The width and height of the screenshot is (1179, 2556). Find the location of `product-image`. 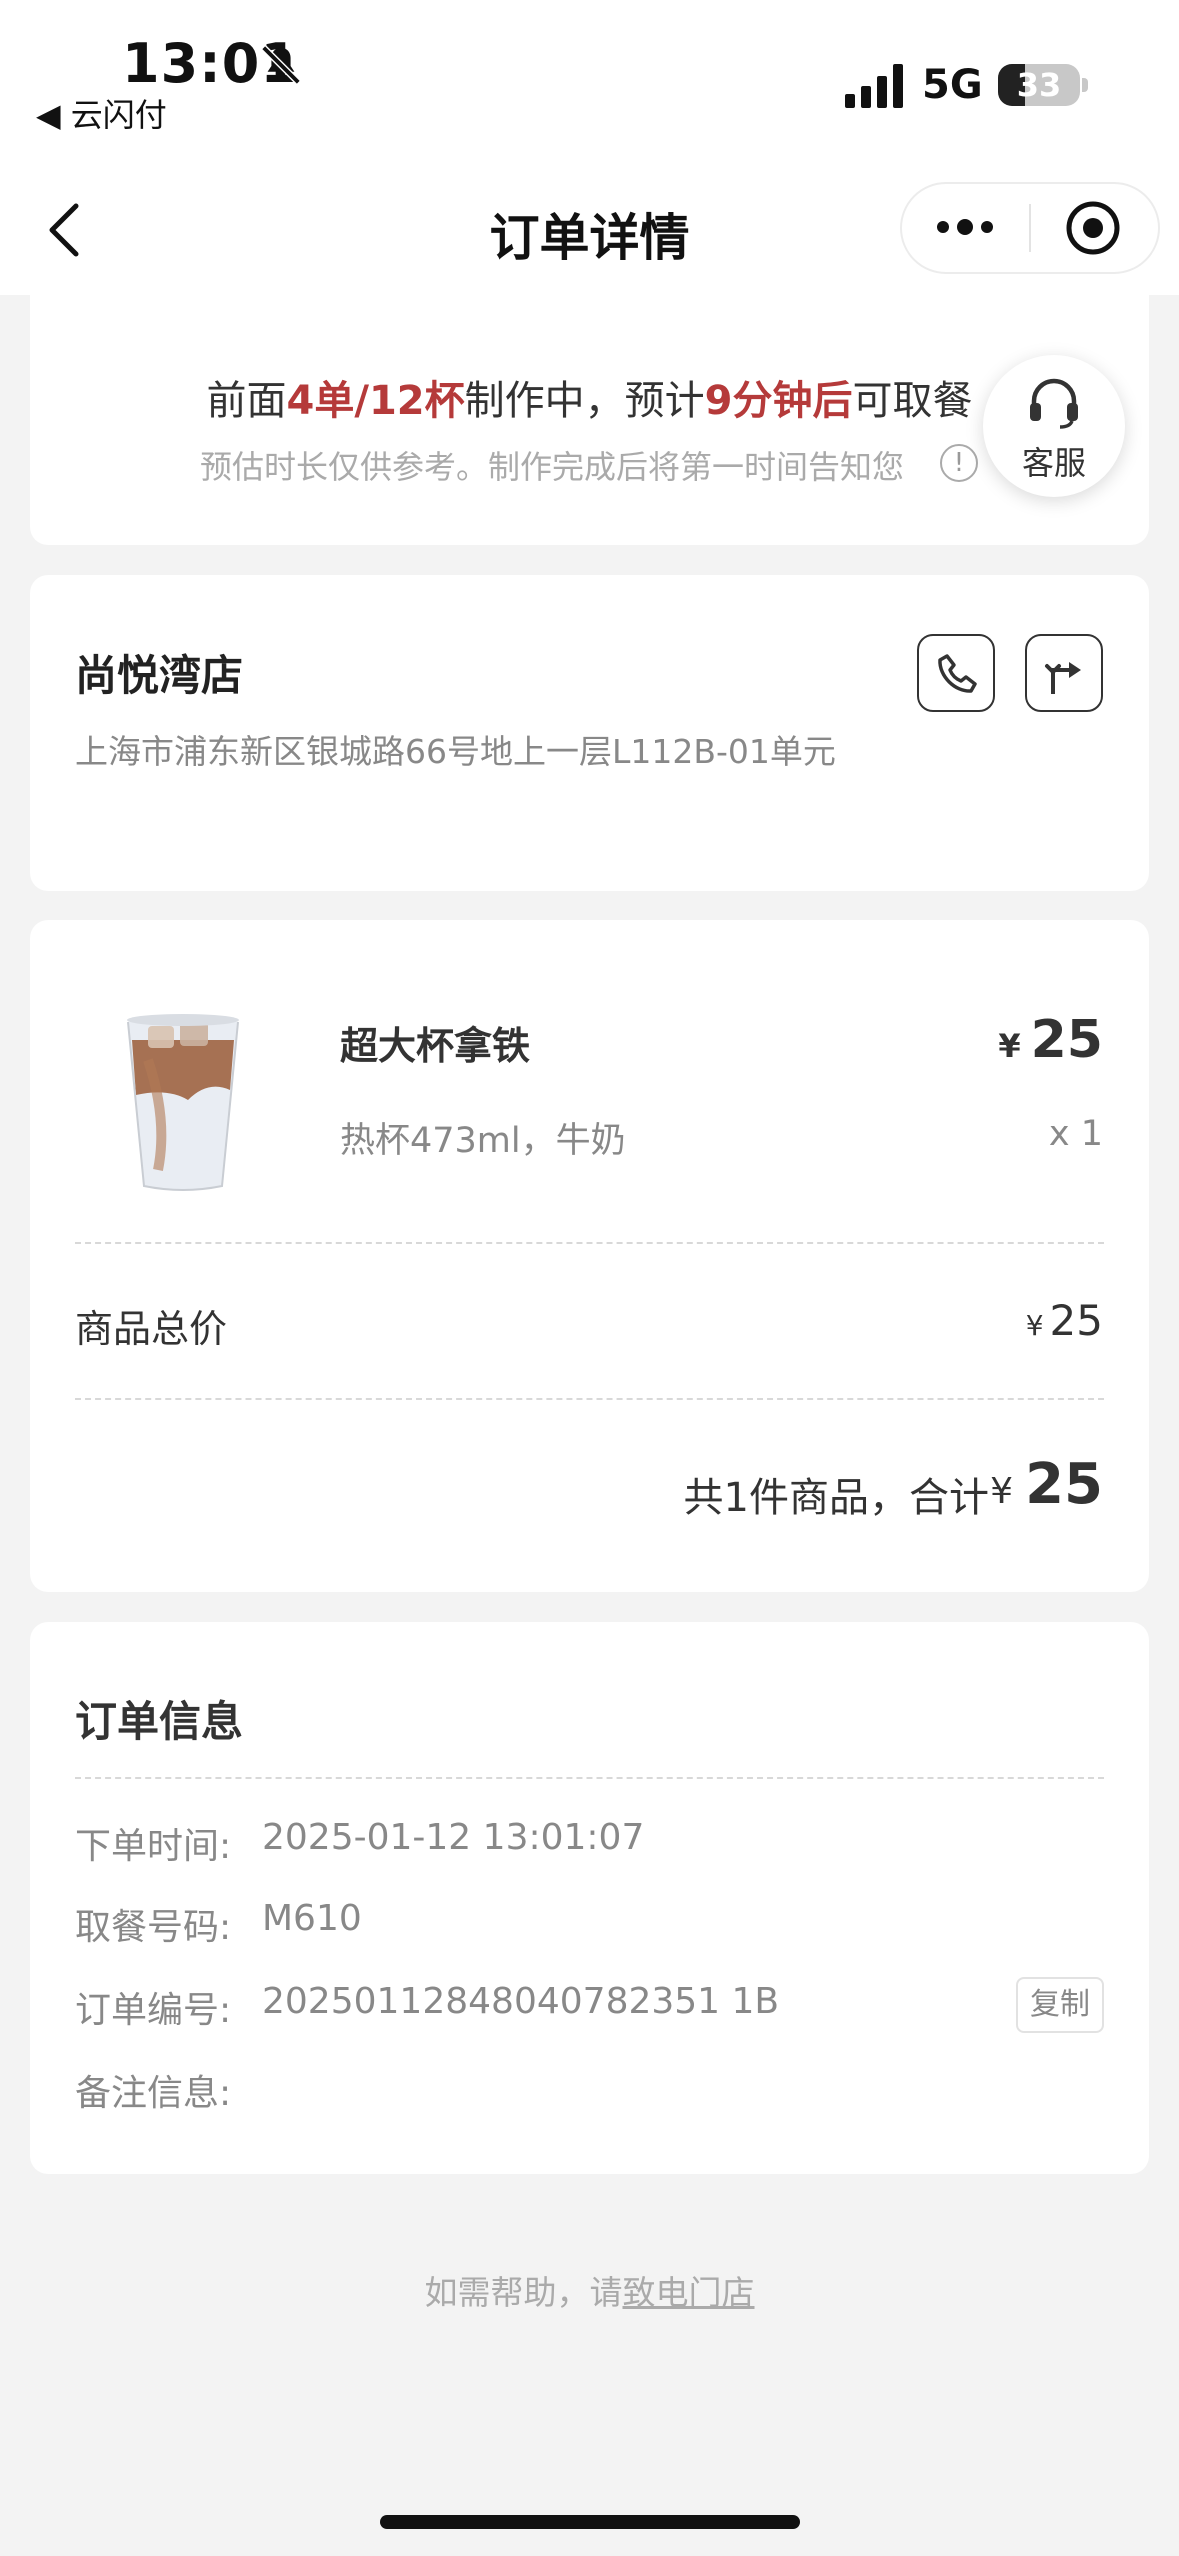

product-image is located at coordinates (183, 1102).